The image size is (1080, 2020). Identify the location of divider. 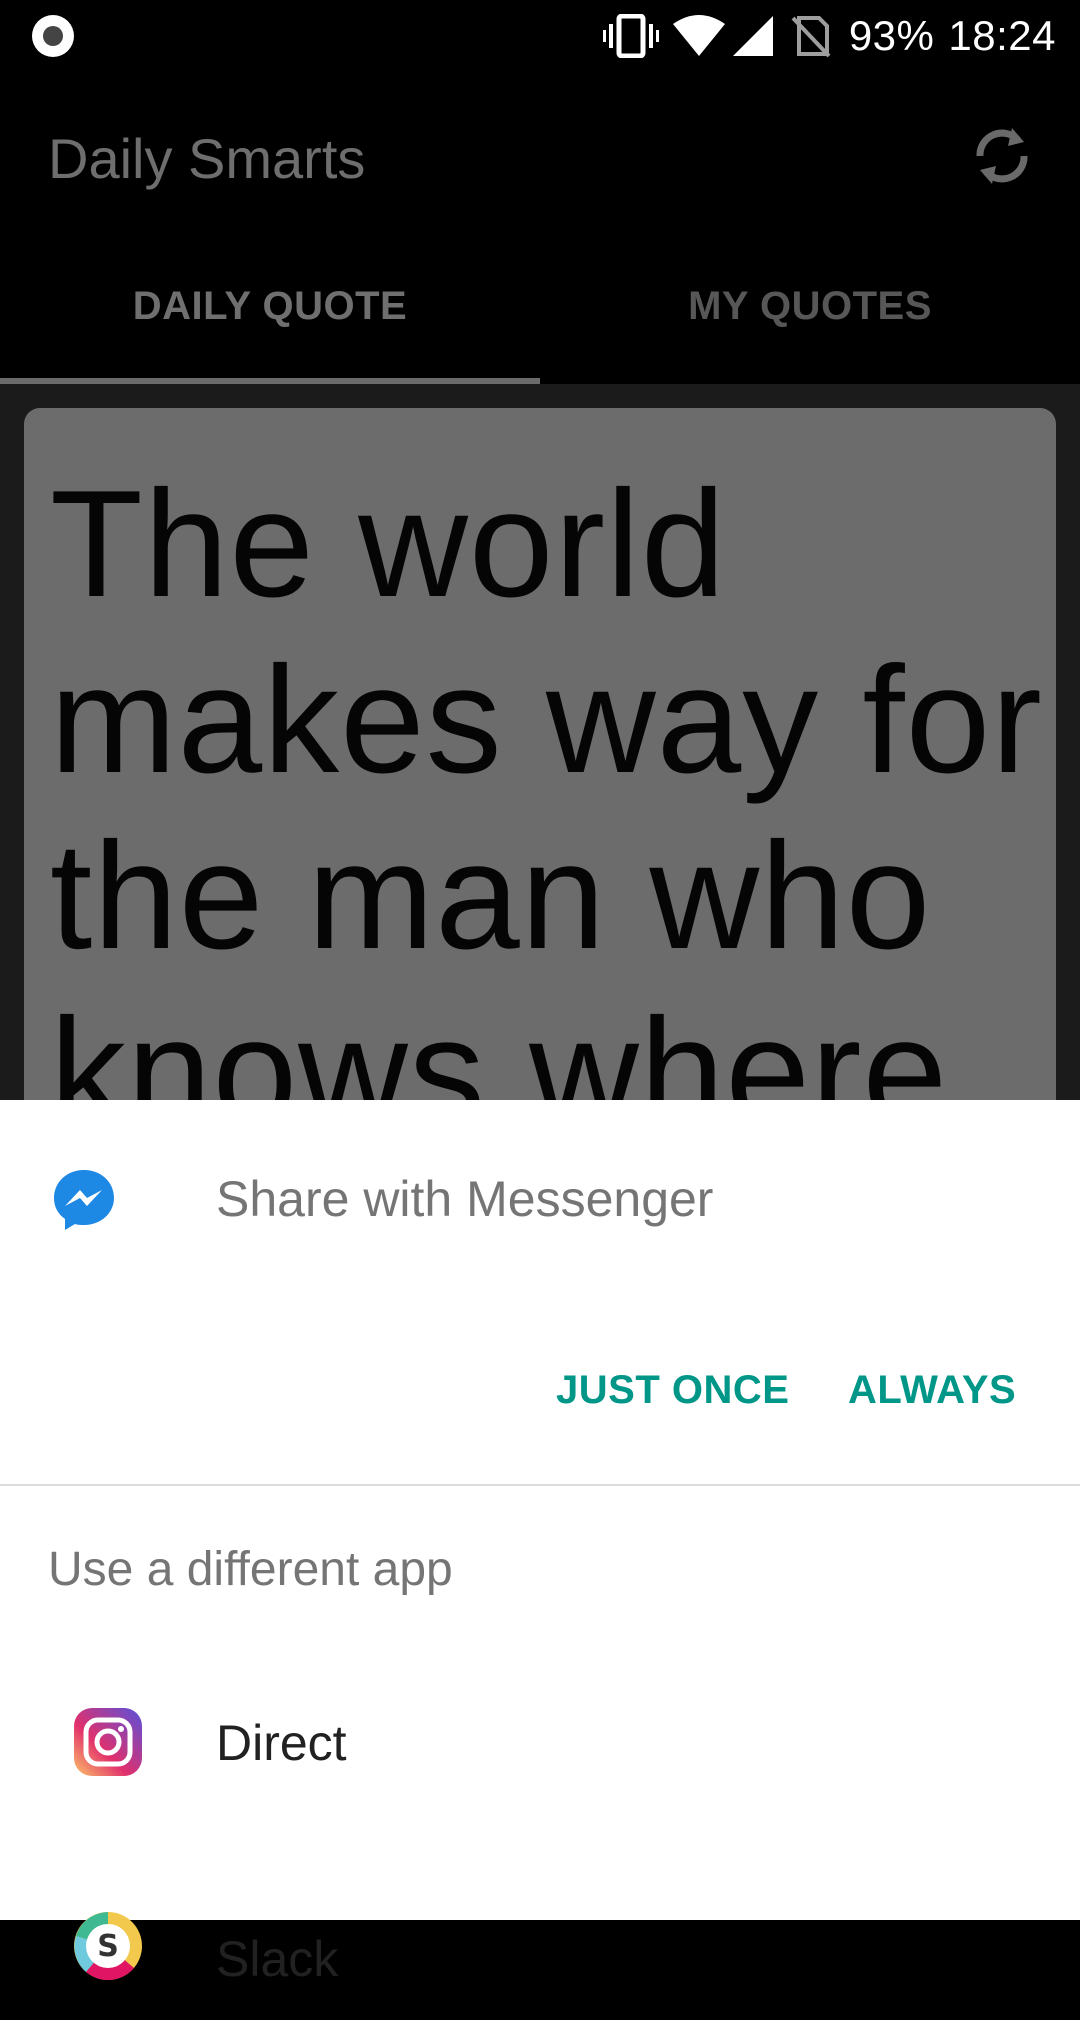
(540, 1485).